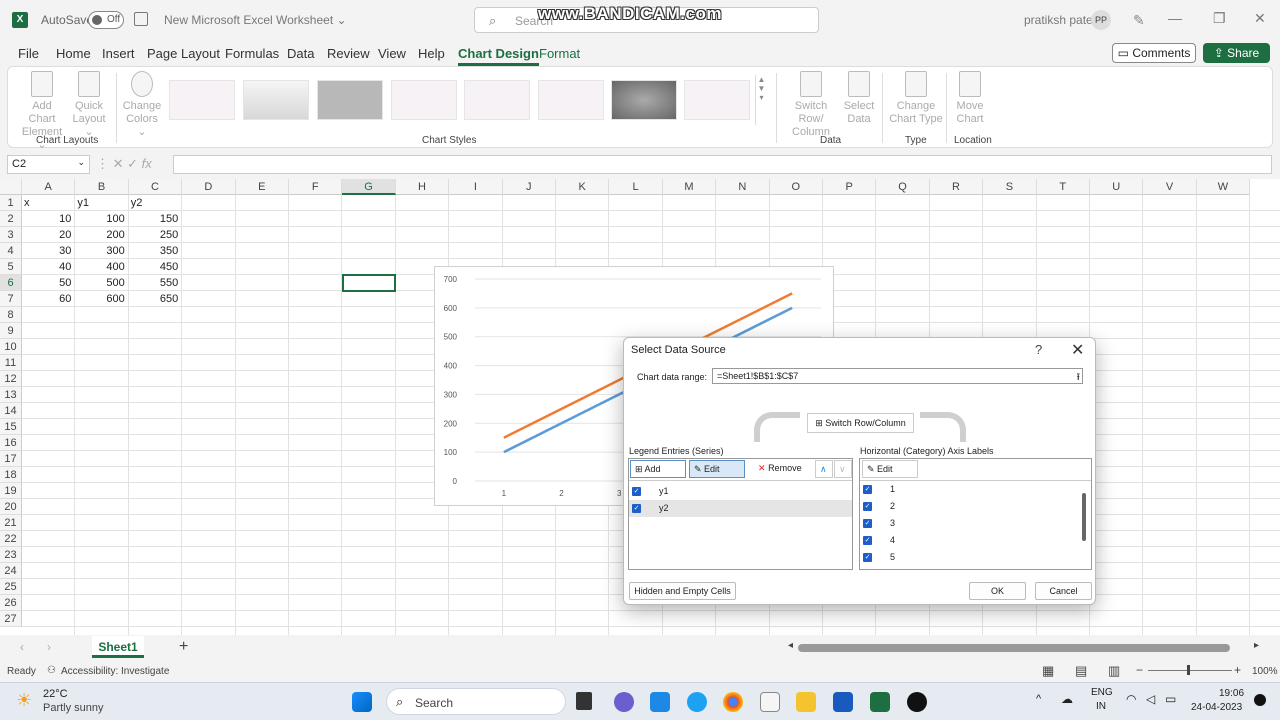  I want to click on chart-data-range-input: =Sheet1!$B$1:$C$7 ⭱, so click(897, 376).